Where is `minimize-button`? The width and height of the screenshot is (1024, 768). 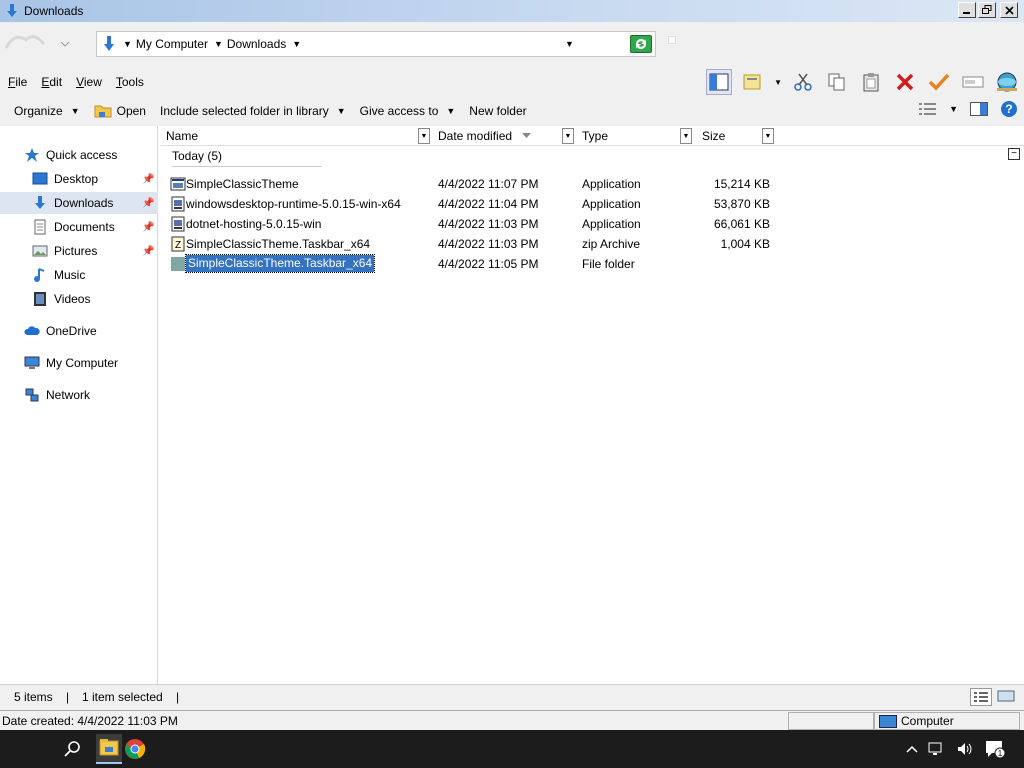
minimize-button is located at coordinates (967, 10).